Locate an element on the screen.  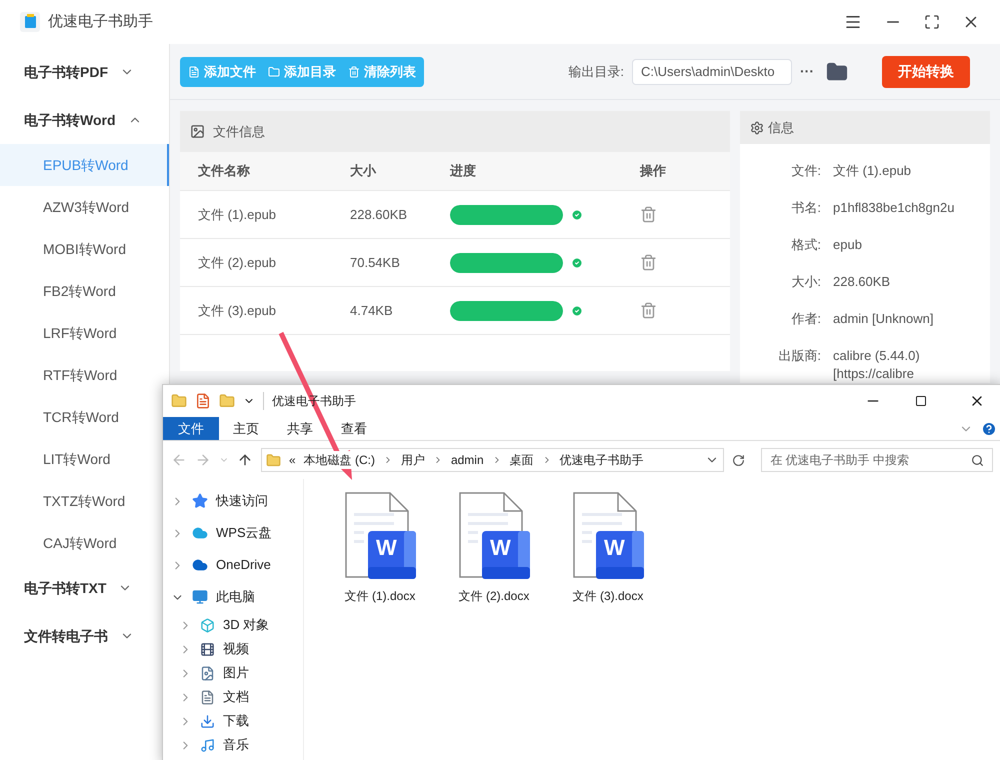
film-icon is located at coordinates (207, 649).